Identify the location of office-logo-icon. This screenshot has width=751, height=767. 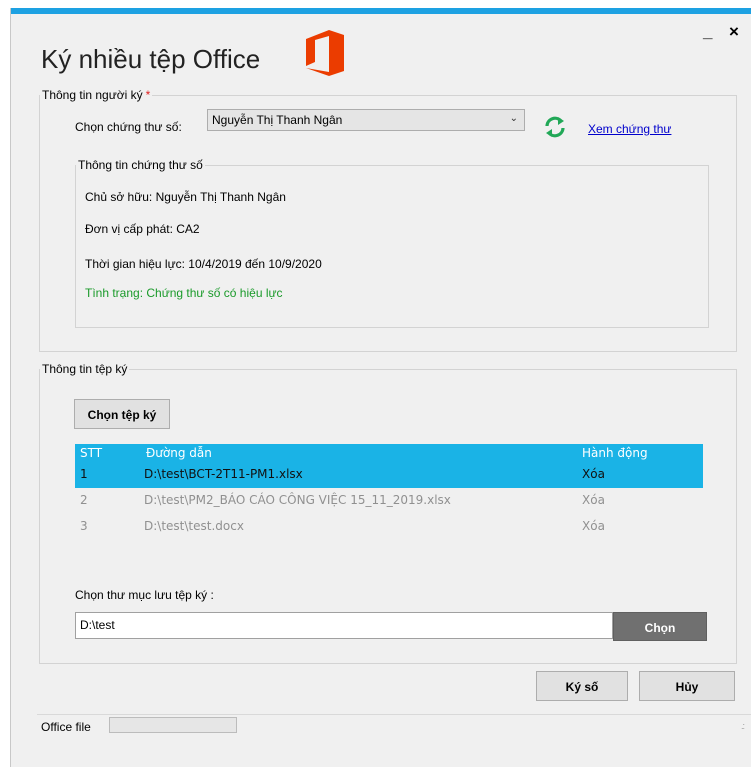
(325, 53).